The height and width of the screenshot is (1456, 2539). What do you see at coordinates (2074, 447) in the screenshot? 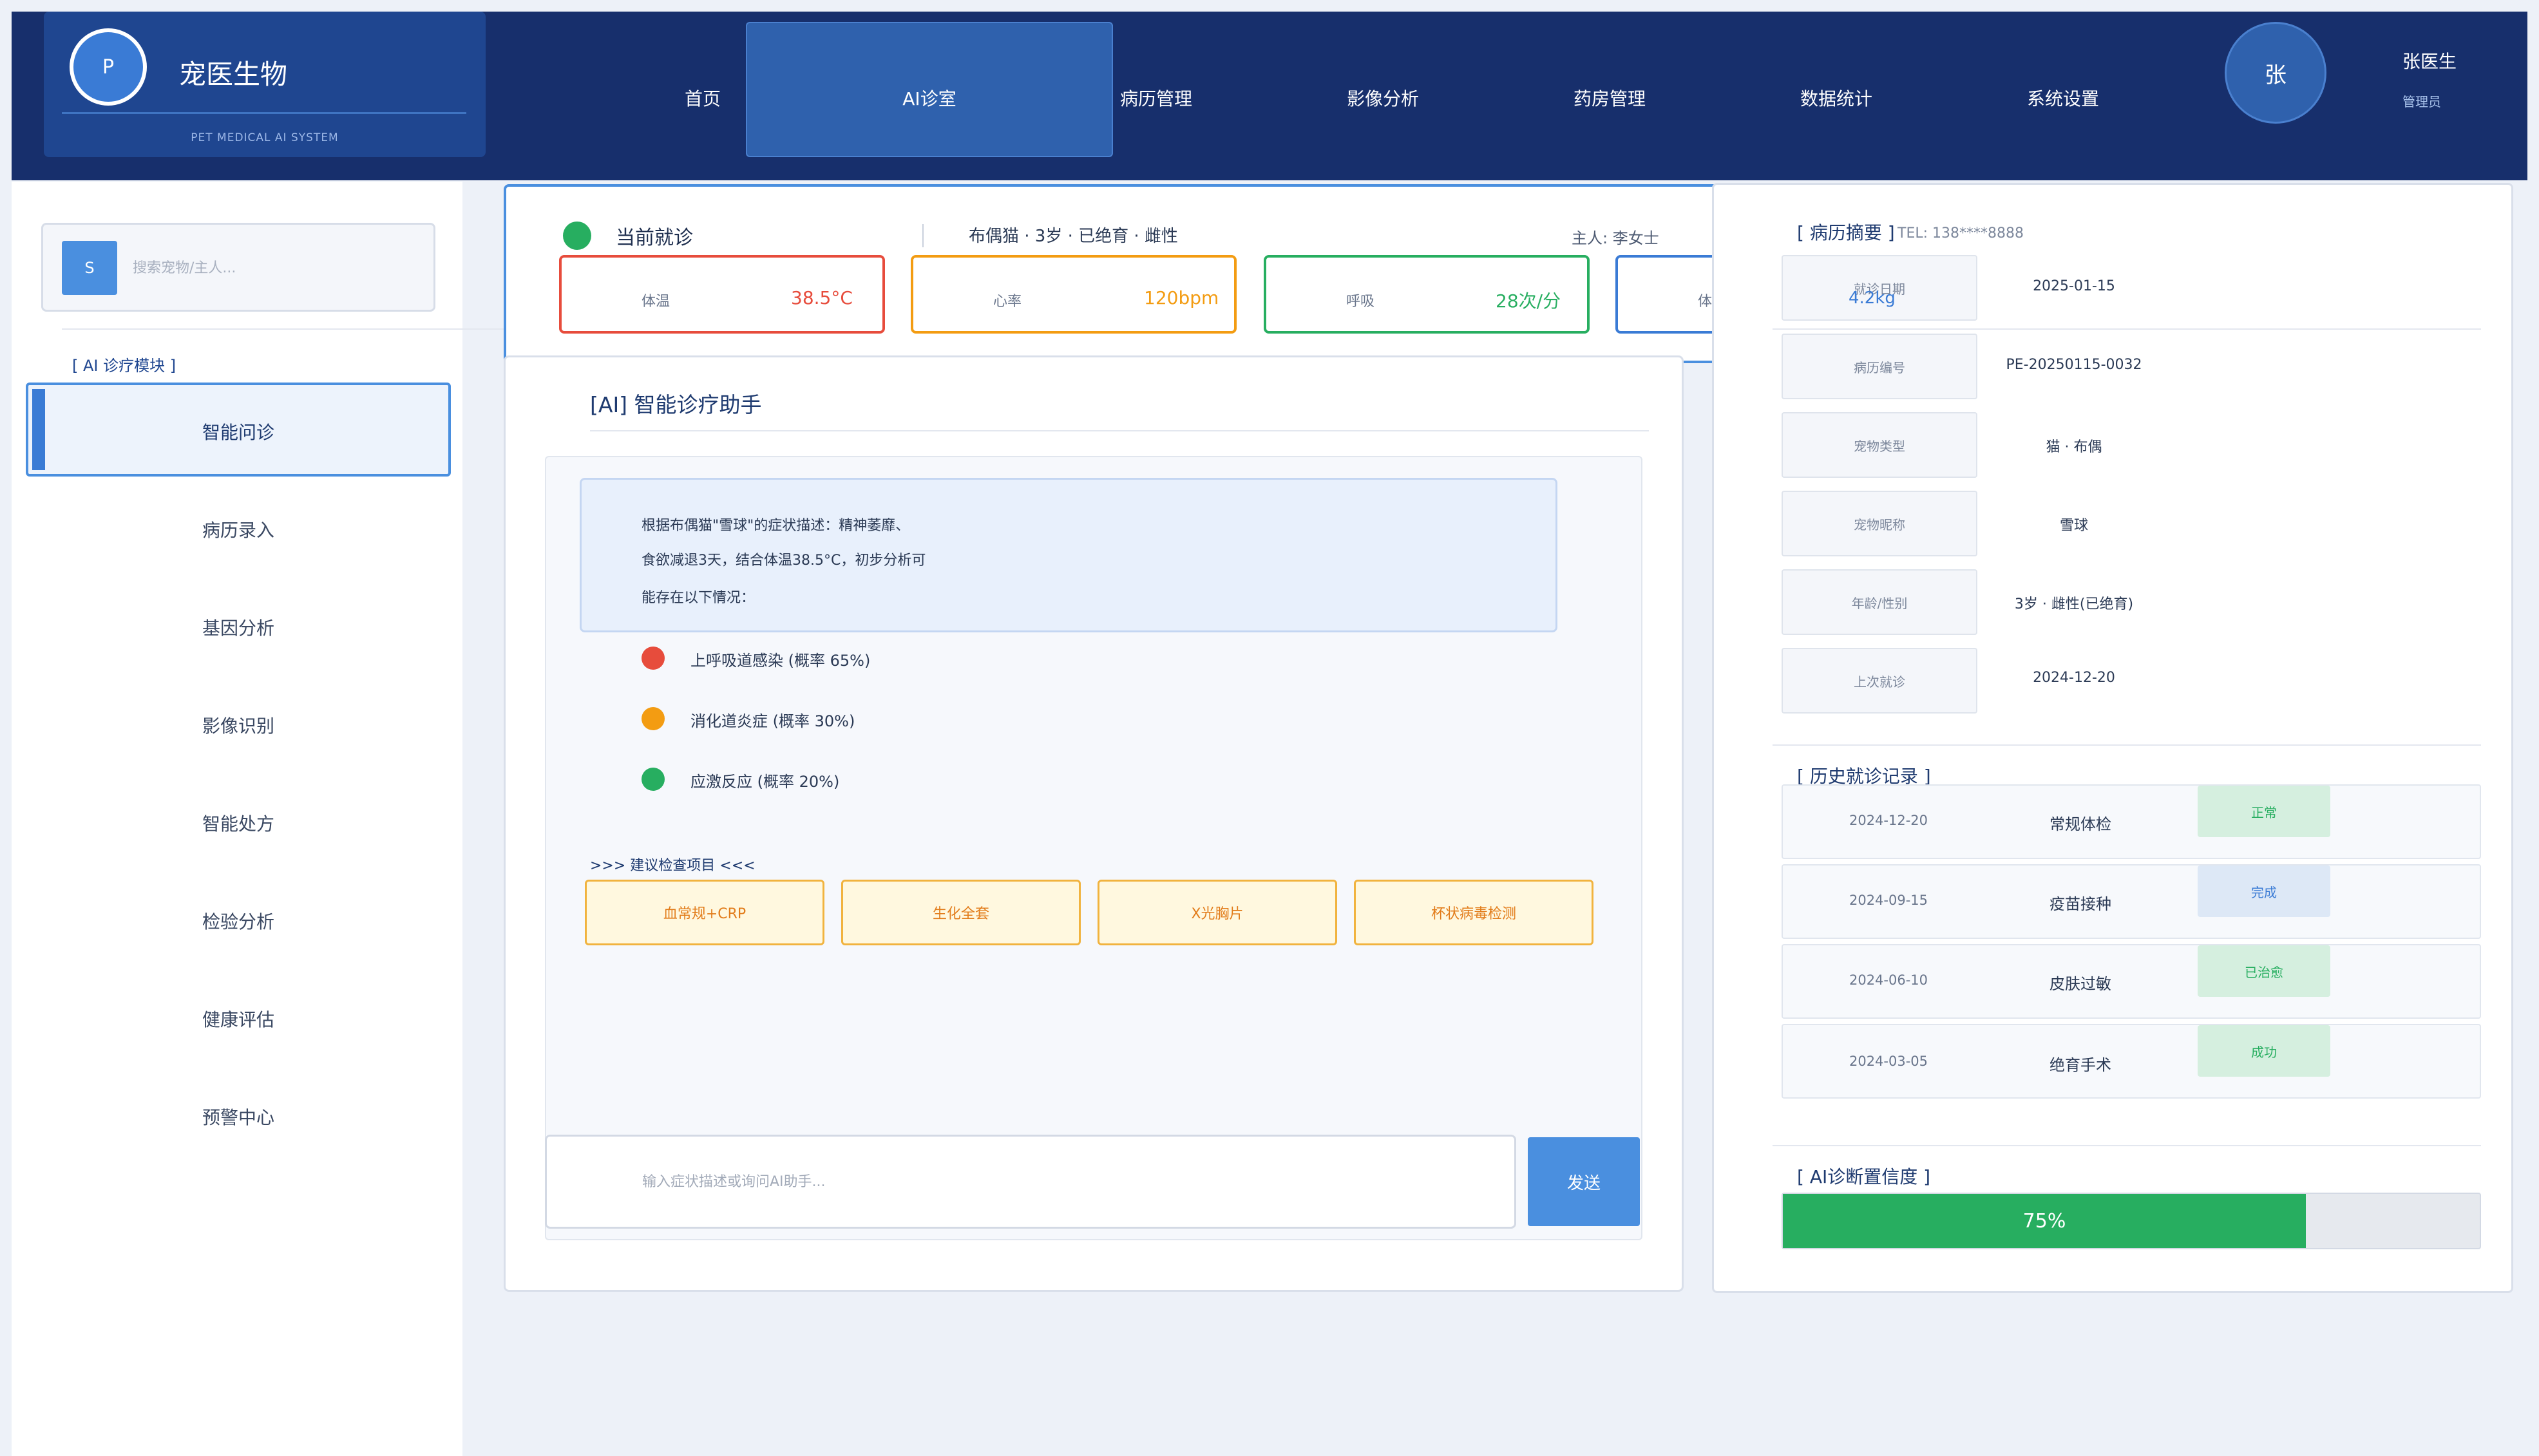
I see `record-value: 猫 · 布偶` at bounding box center [2074, 447].